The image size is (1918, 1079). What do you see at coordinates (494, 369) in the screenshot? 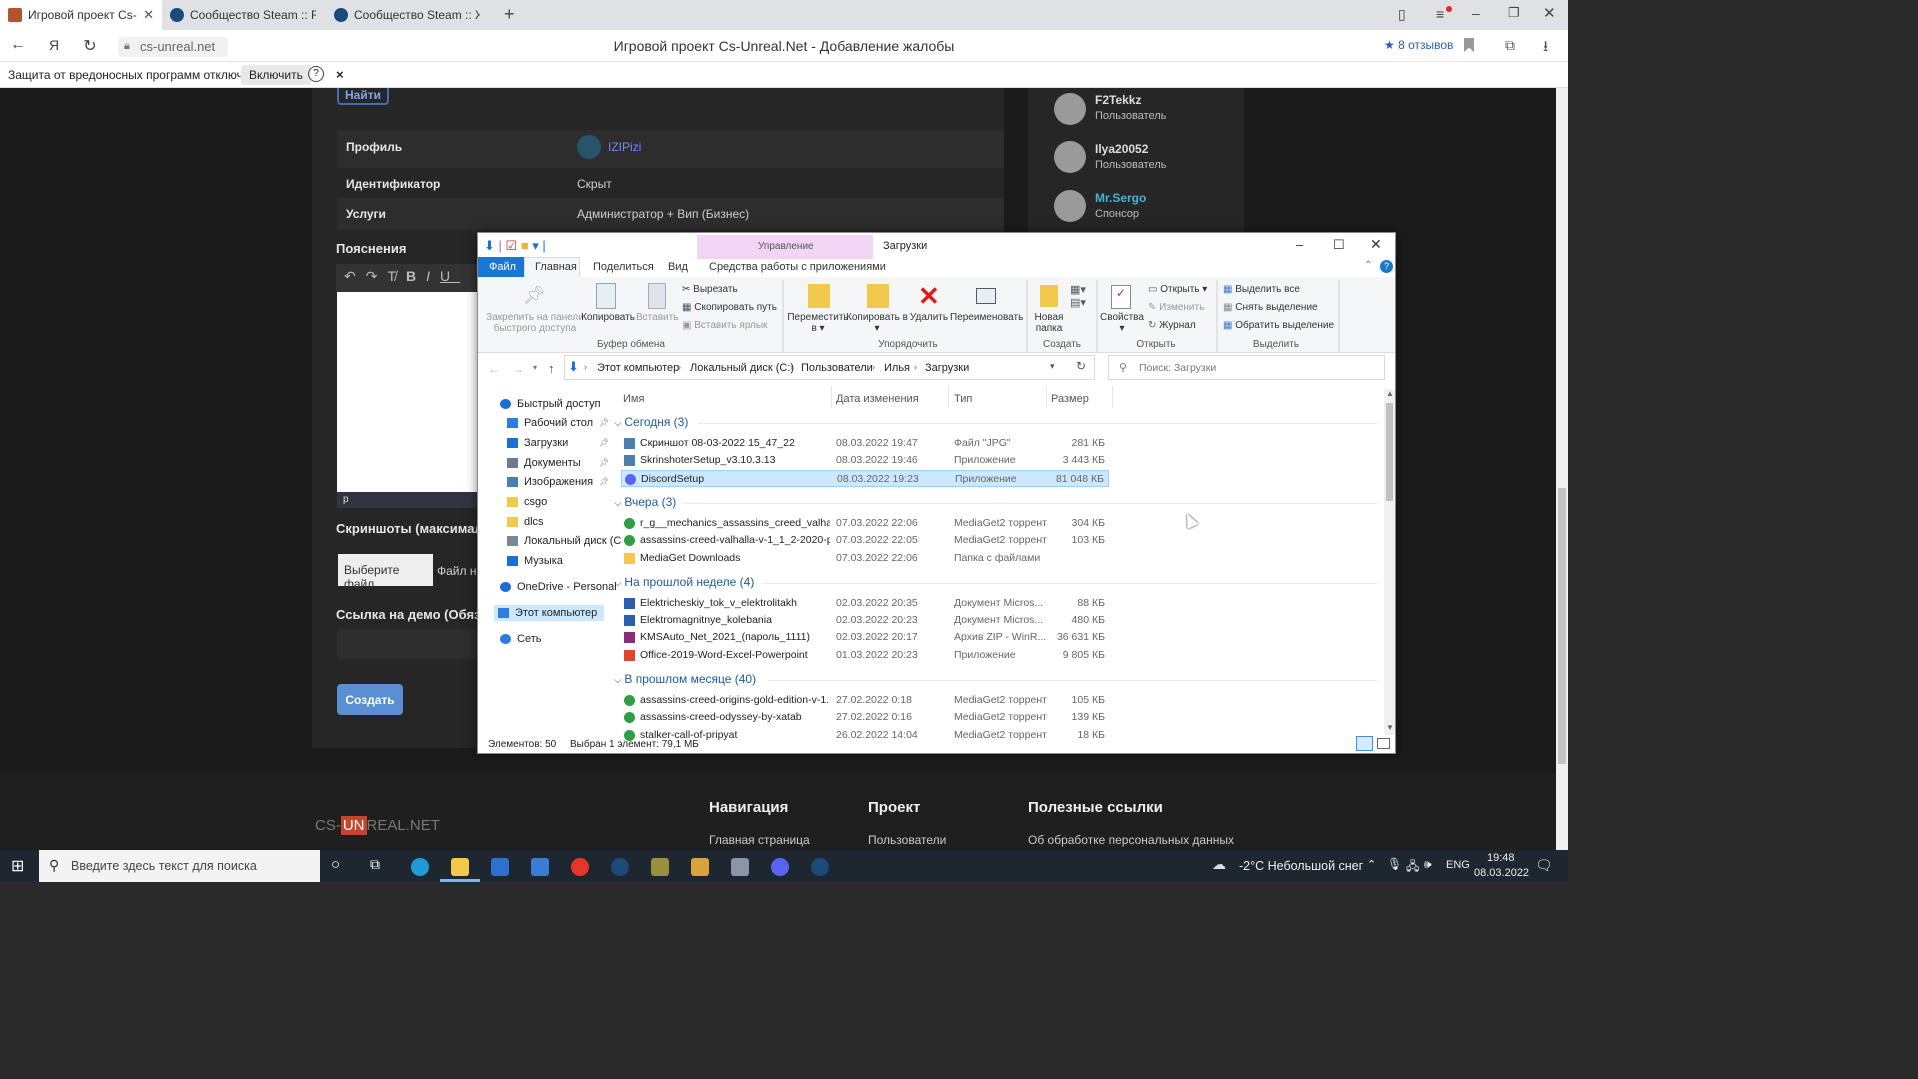
I see `back-icon: ←` at bounding box center [494, 369].